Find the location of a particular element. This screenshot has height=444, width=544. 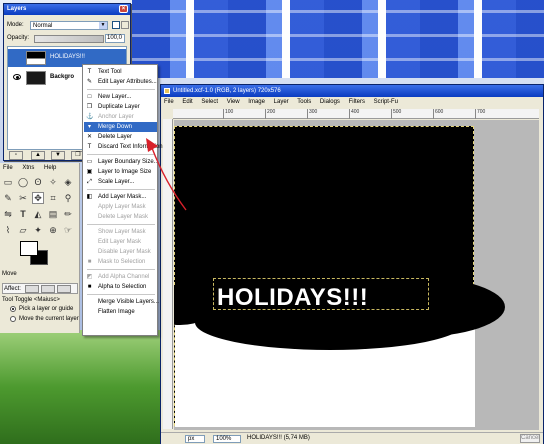

move-tool-icon: ✥ is located at coordinates (38, 198).